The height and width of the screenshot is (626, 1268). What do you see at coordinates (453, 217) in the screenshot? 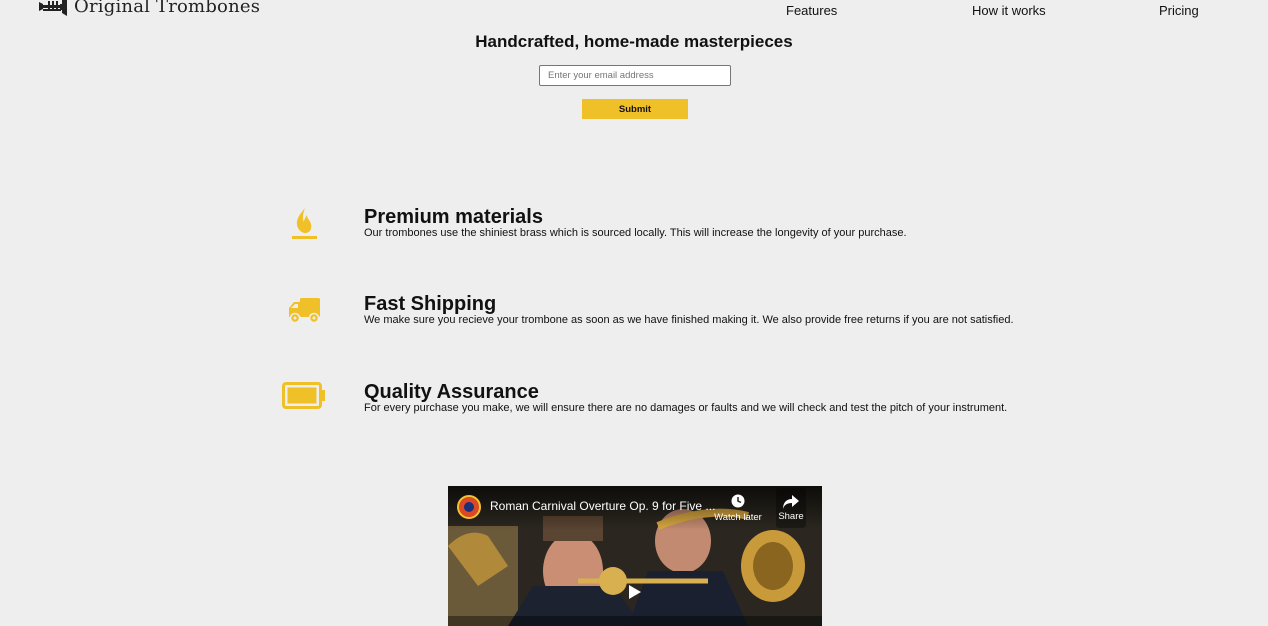
I see `feature-title: Premium materials` at bounding box center [453, 217].